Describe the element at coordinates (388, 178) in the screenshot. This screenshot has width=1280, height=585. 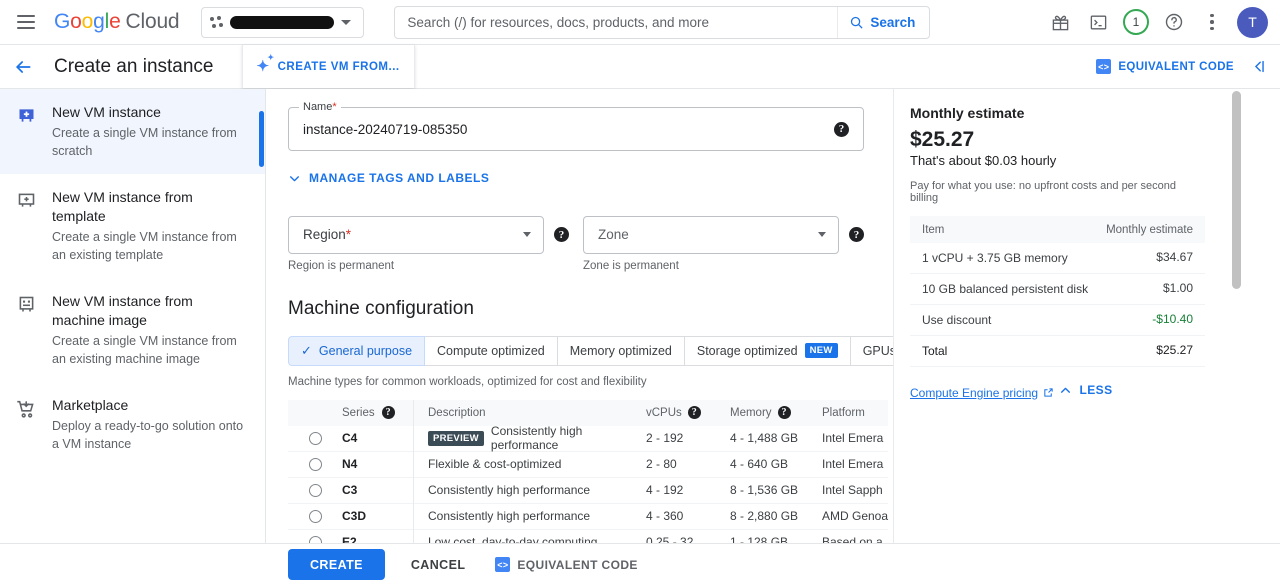
I see `manage-tags-toggle: MANAGE TAGS AND LABELS` at that location.